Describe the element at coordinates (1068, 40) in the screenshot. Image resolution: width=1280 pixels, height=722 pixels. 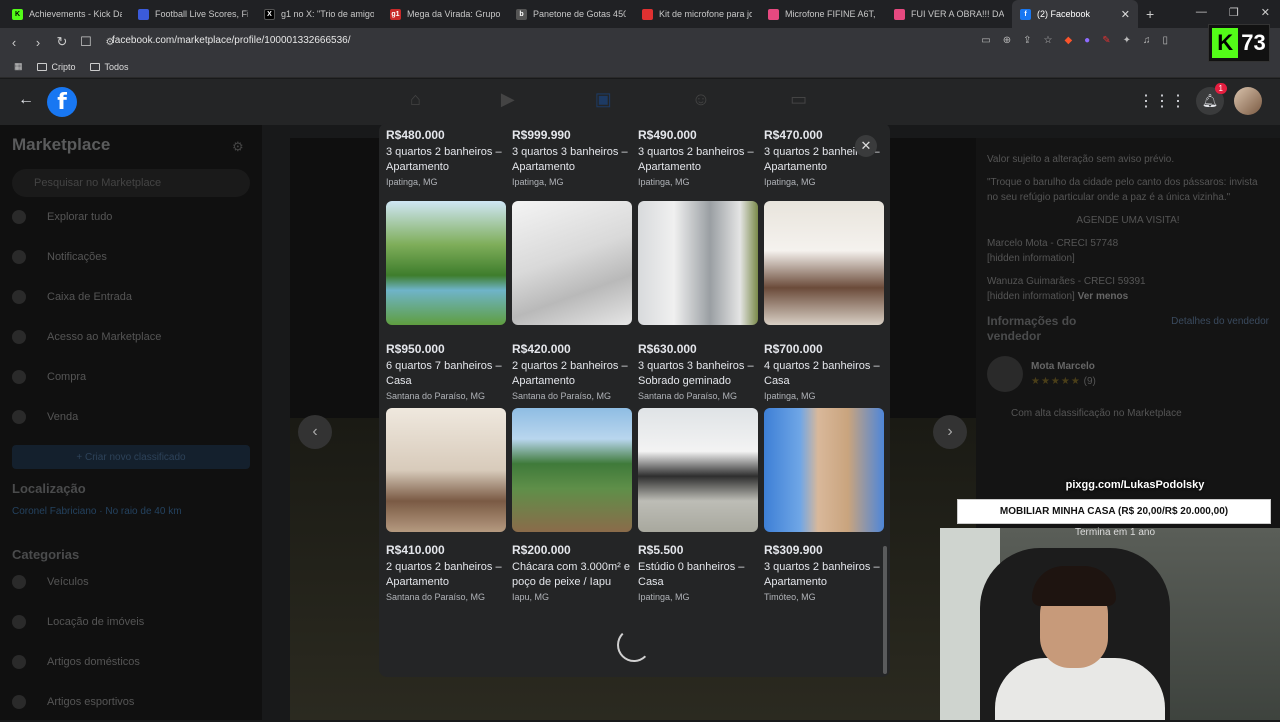
I see `brave-shield-icon: ◆` at that location.